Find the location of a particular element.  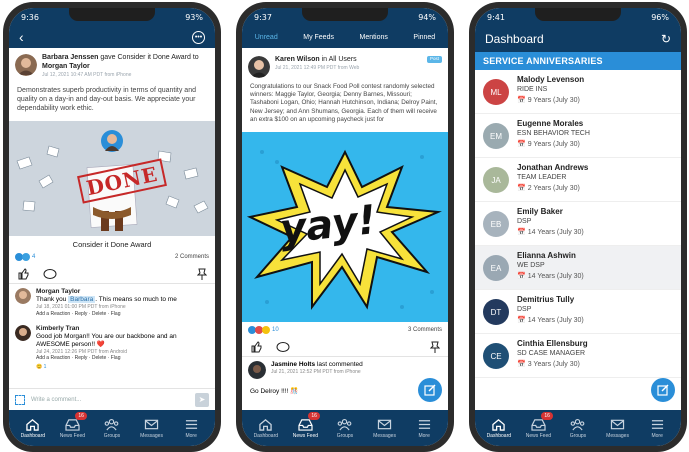

tab-pinned: Pinned is located at coordinates (424, 37).